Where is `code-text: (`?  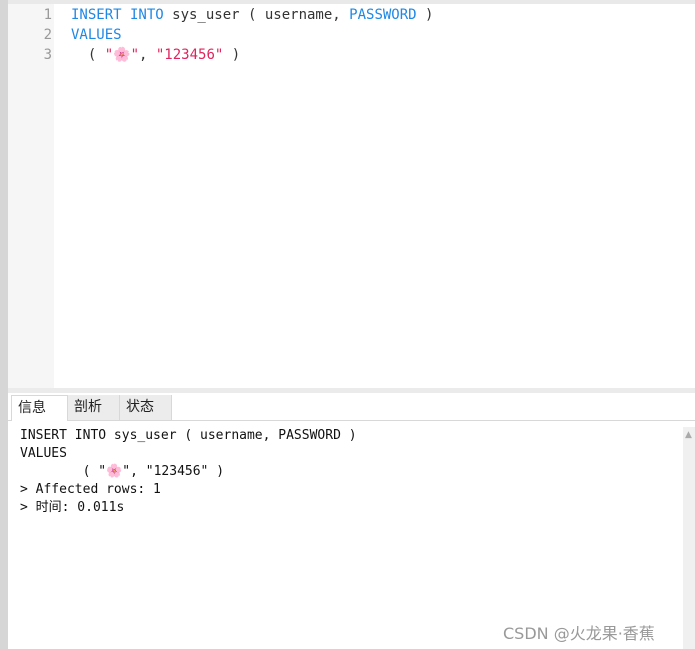
code-text: ( is located at coordinates (88, 55).